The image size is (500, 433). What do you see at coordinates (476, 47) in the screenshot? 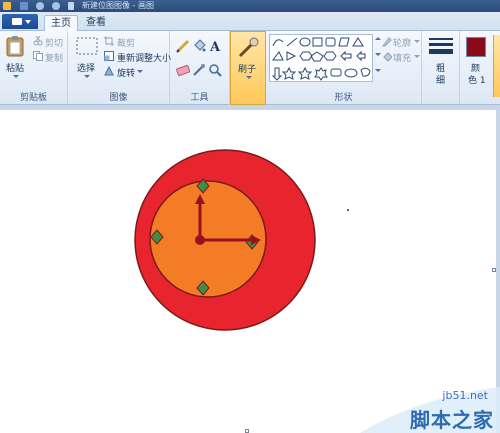
I see `color1-swatch` at bounding box center [476, 47].